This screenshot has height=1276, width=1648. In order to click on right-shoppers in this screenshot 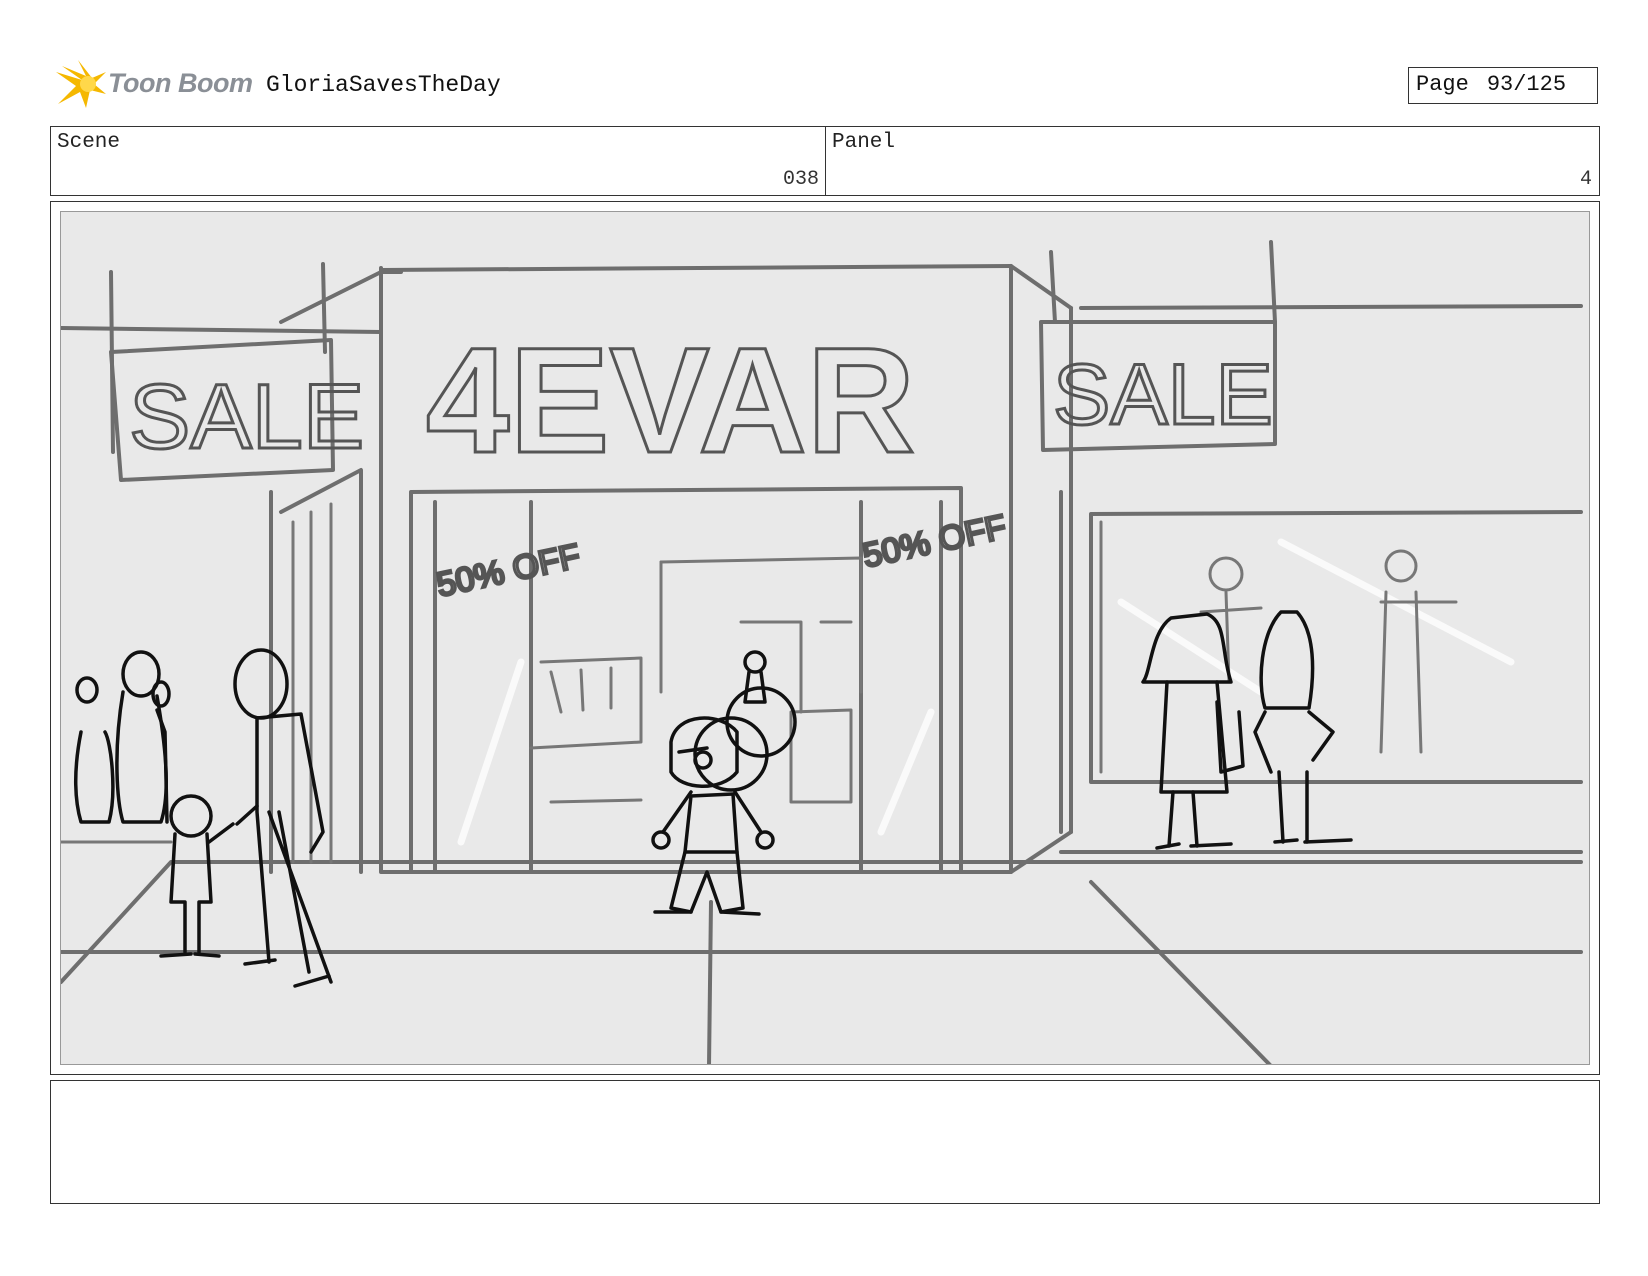, I will do `click(1247, 730)`.